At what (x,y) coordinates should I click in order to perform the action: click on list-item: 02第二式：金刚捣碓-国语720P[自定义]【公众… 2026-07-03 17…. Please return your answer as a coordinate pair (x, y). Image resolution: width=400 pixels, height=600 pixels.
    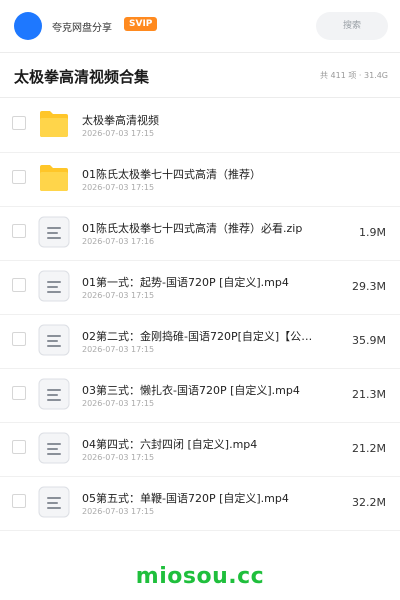
    Looking at the image, I should click on (200, 341).